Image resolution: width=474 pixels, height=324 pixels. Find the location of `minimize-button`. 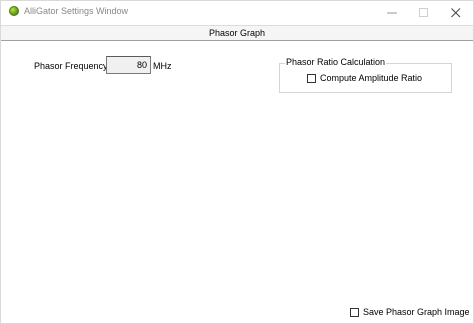

minimize-button is located at coordinates (392, 12).